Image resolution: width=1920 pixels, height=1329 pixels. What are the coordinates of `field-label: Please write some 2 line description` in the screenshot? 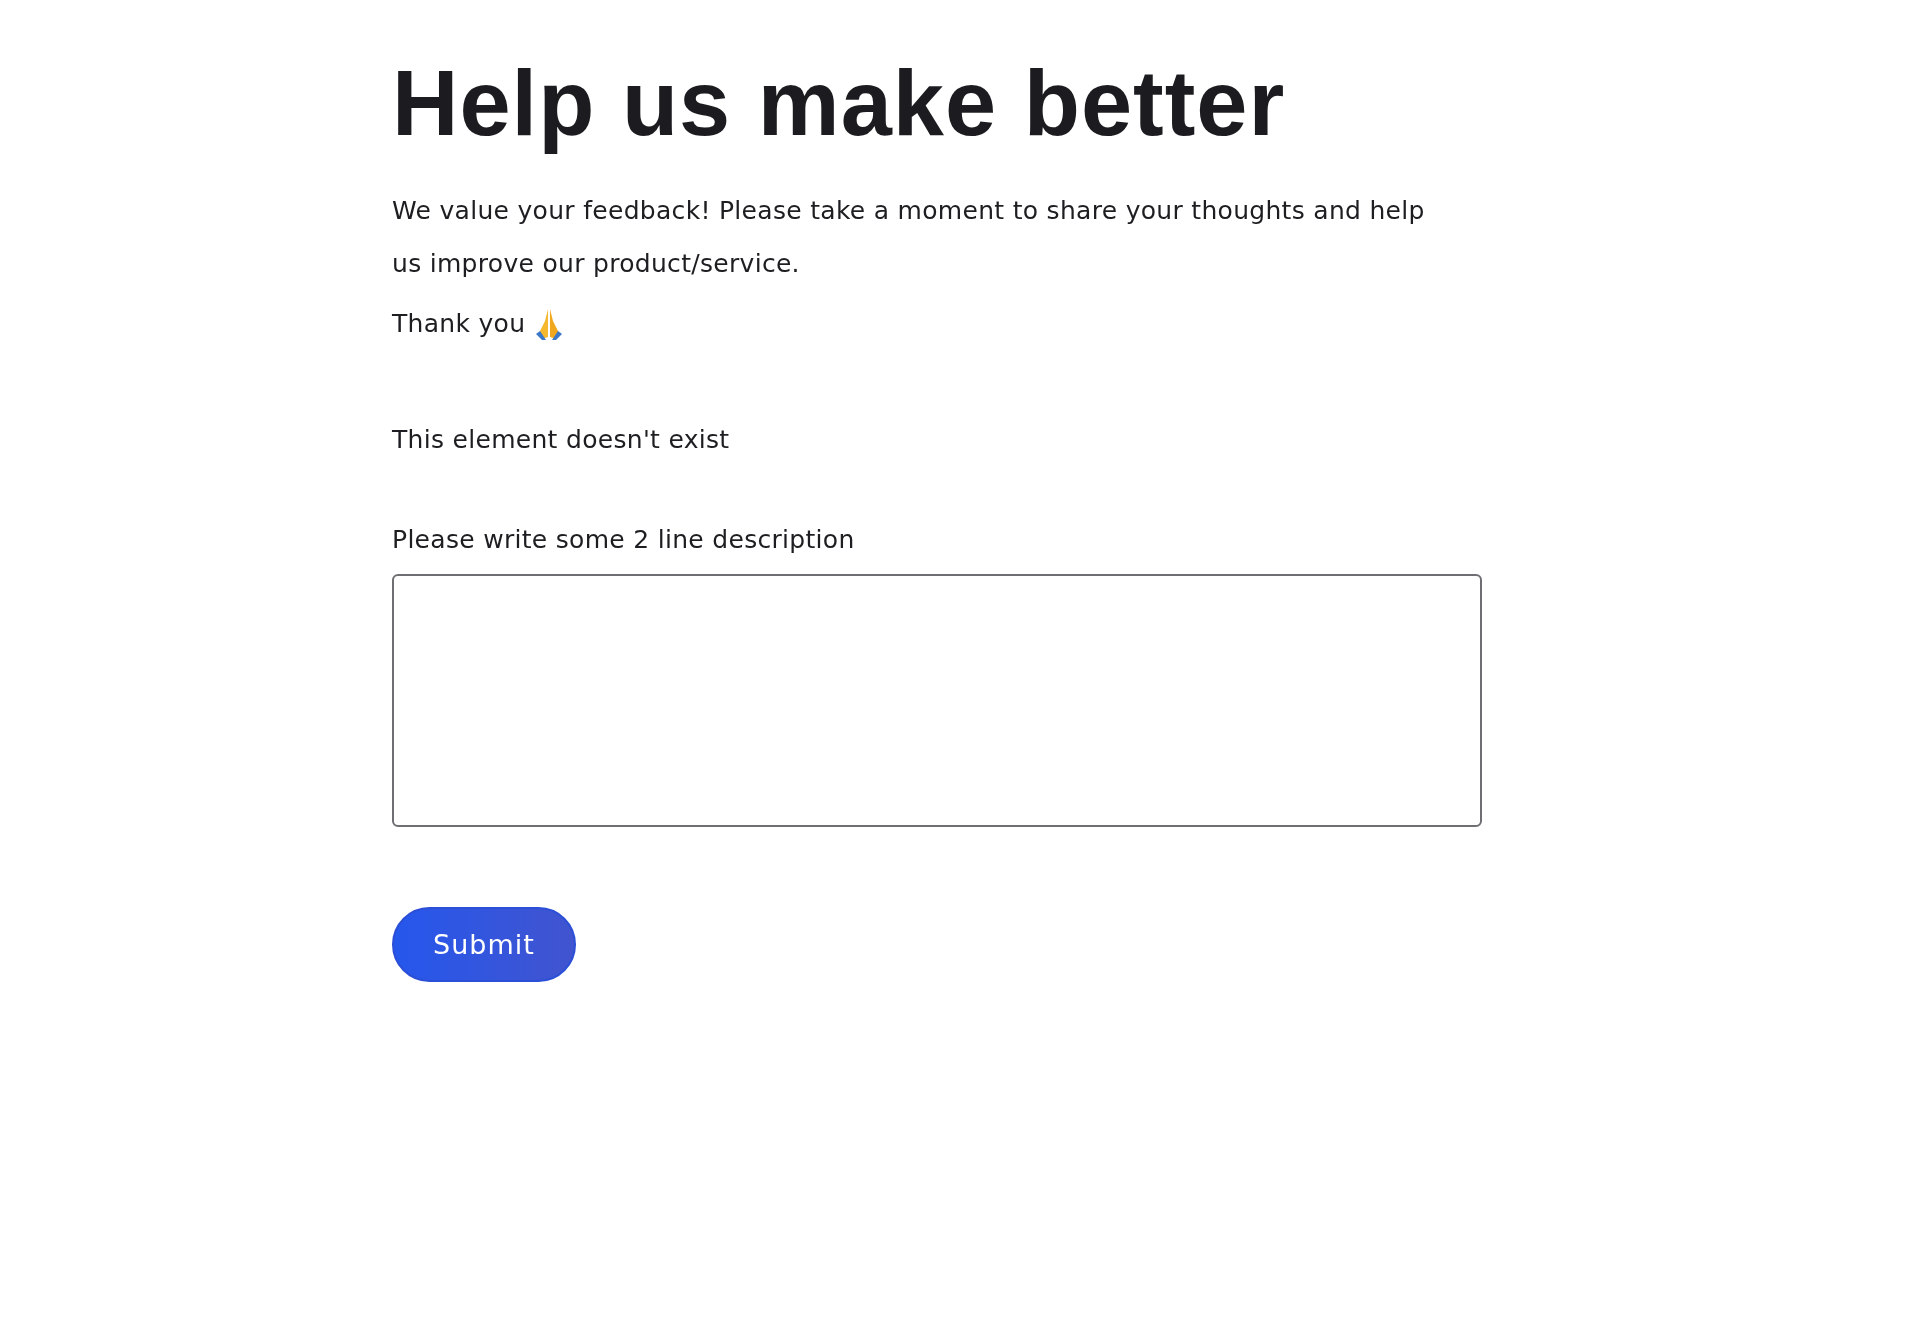 It's located at (623, 540).